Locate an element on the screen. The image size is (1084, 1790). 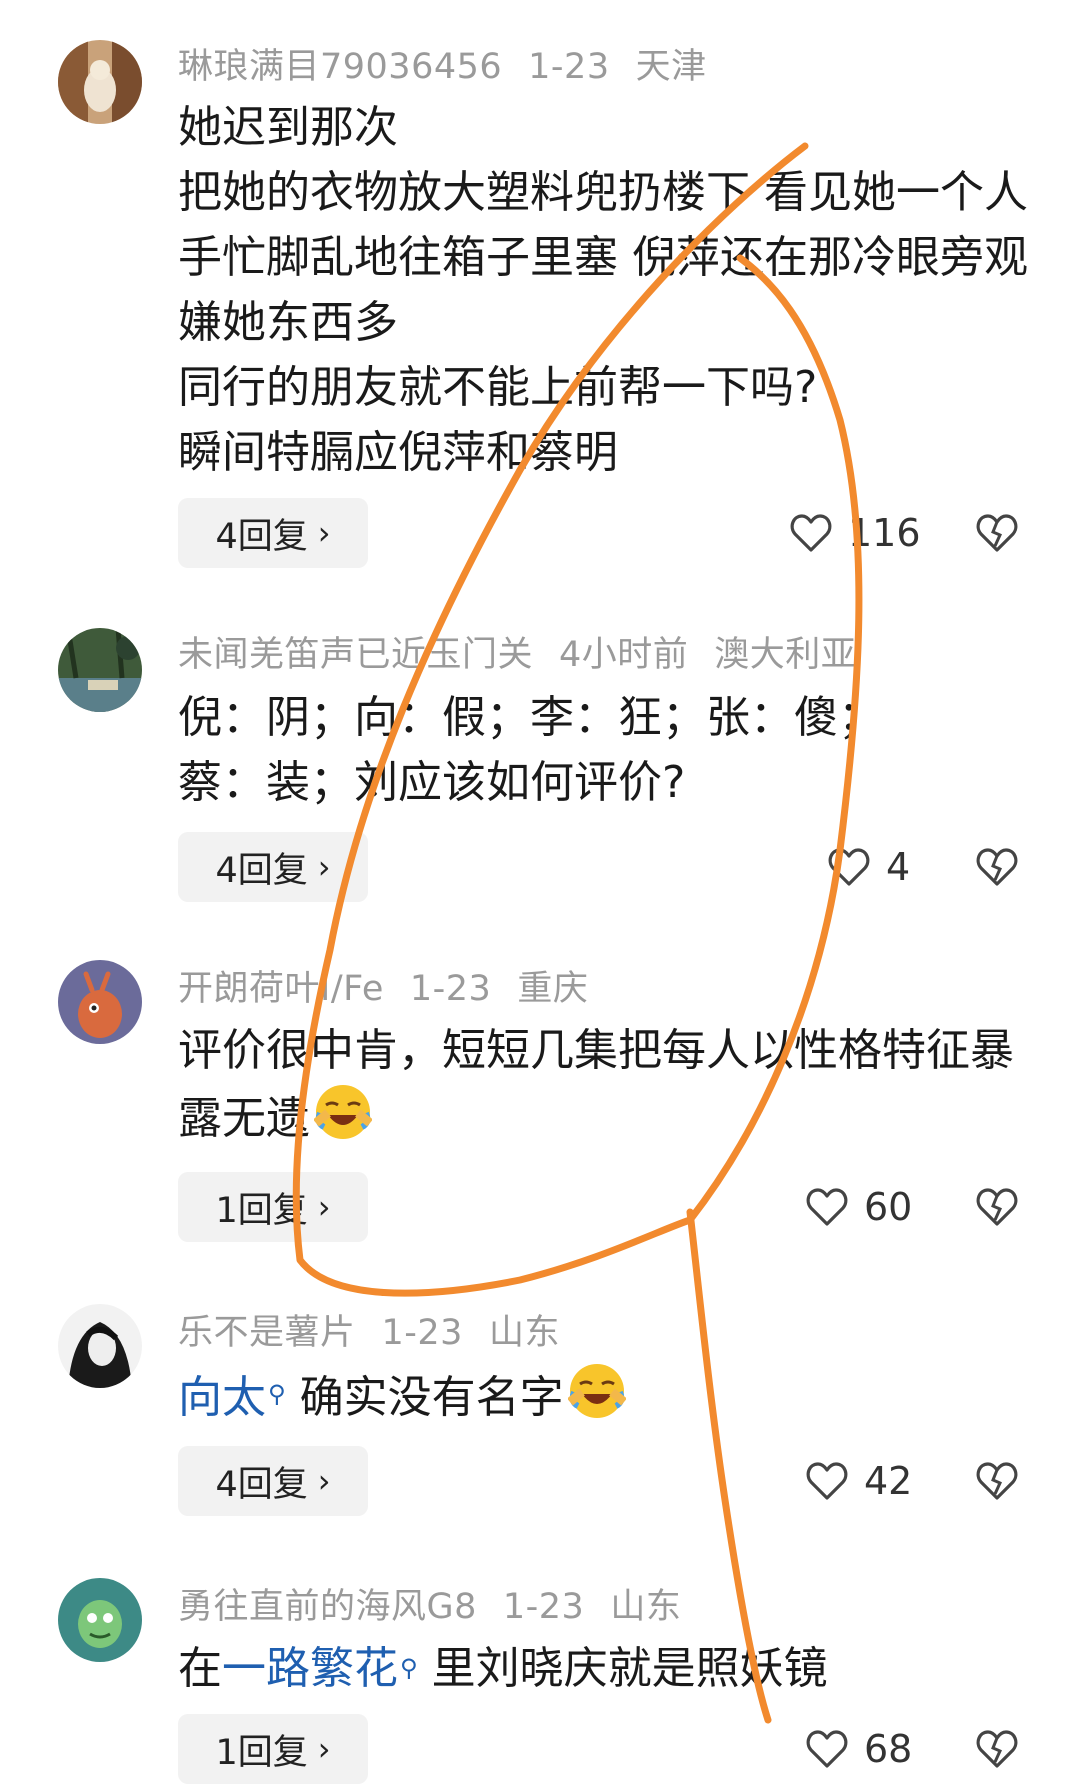
topic-link: 向太⚲ is located at coordinates (232, 1397).